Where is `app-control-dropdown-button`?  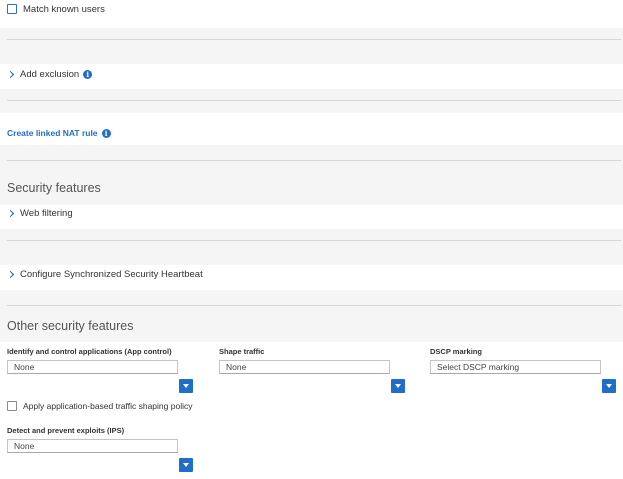 app-control-dropdown-button is located at coordinates (186, 386).